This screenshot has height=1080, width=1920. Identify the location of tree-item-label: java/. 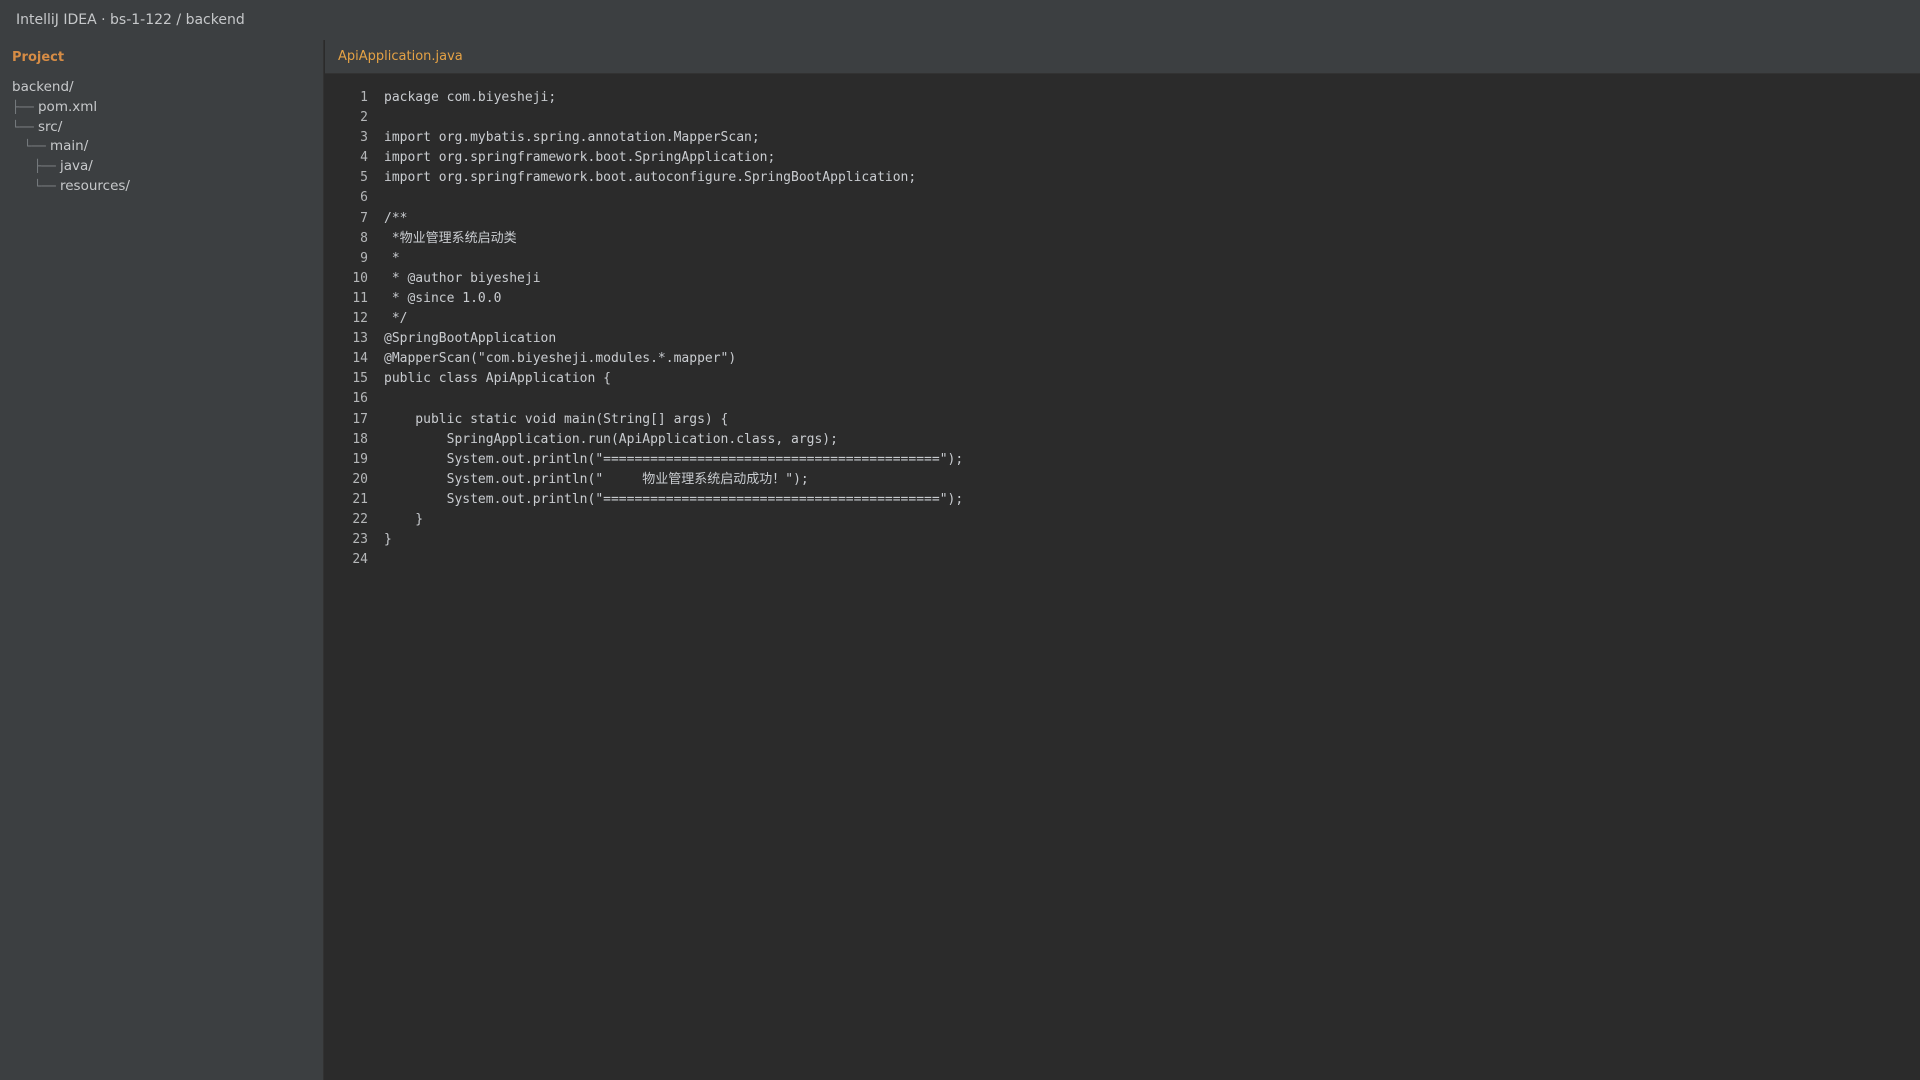
(76, 166).